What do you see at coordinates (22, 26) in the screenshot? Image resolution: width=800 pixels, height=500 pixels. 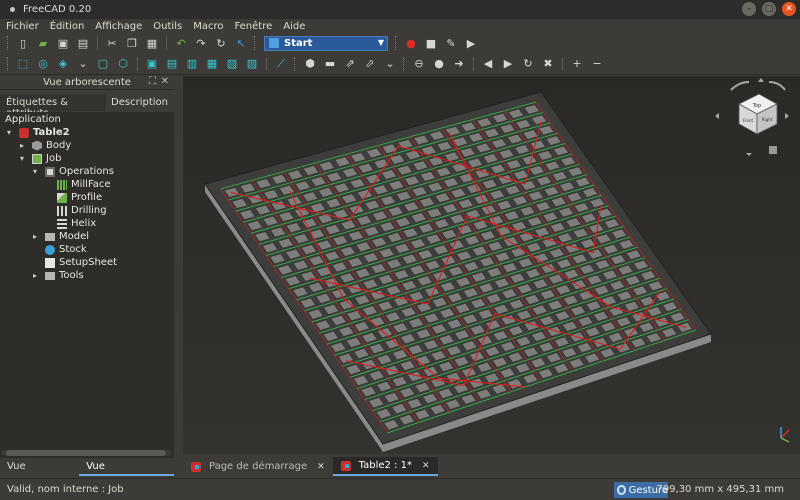 I see `menu-fichier: Fichier` at bounding box center [22, 26].